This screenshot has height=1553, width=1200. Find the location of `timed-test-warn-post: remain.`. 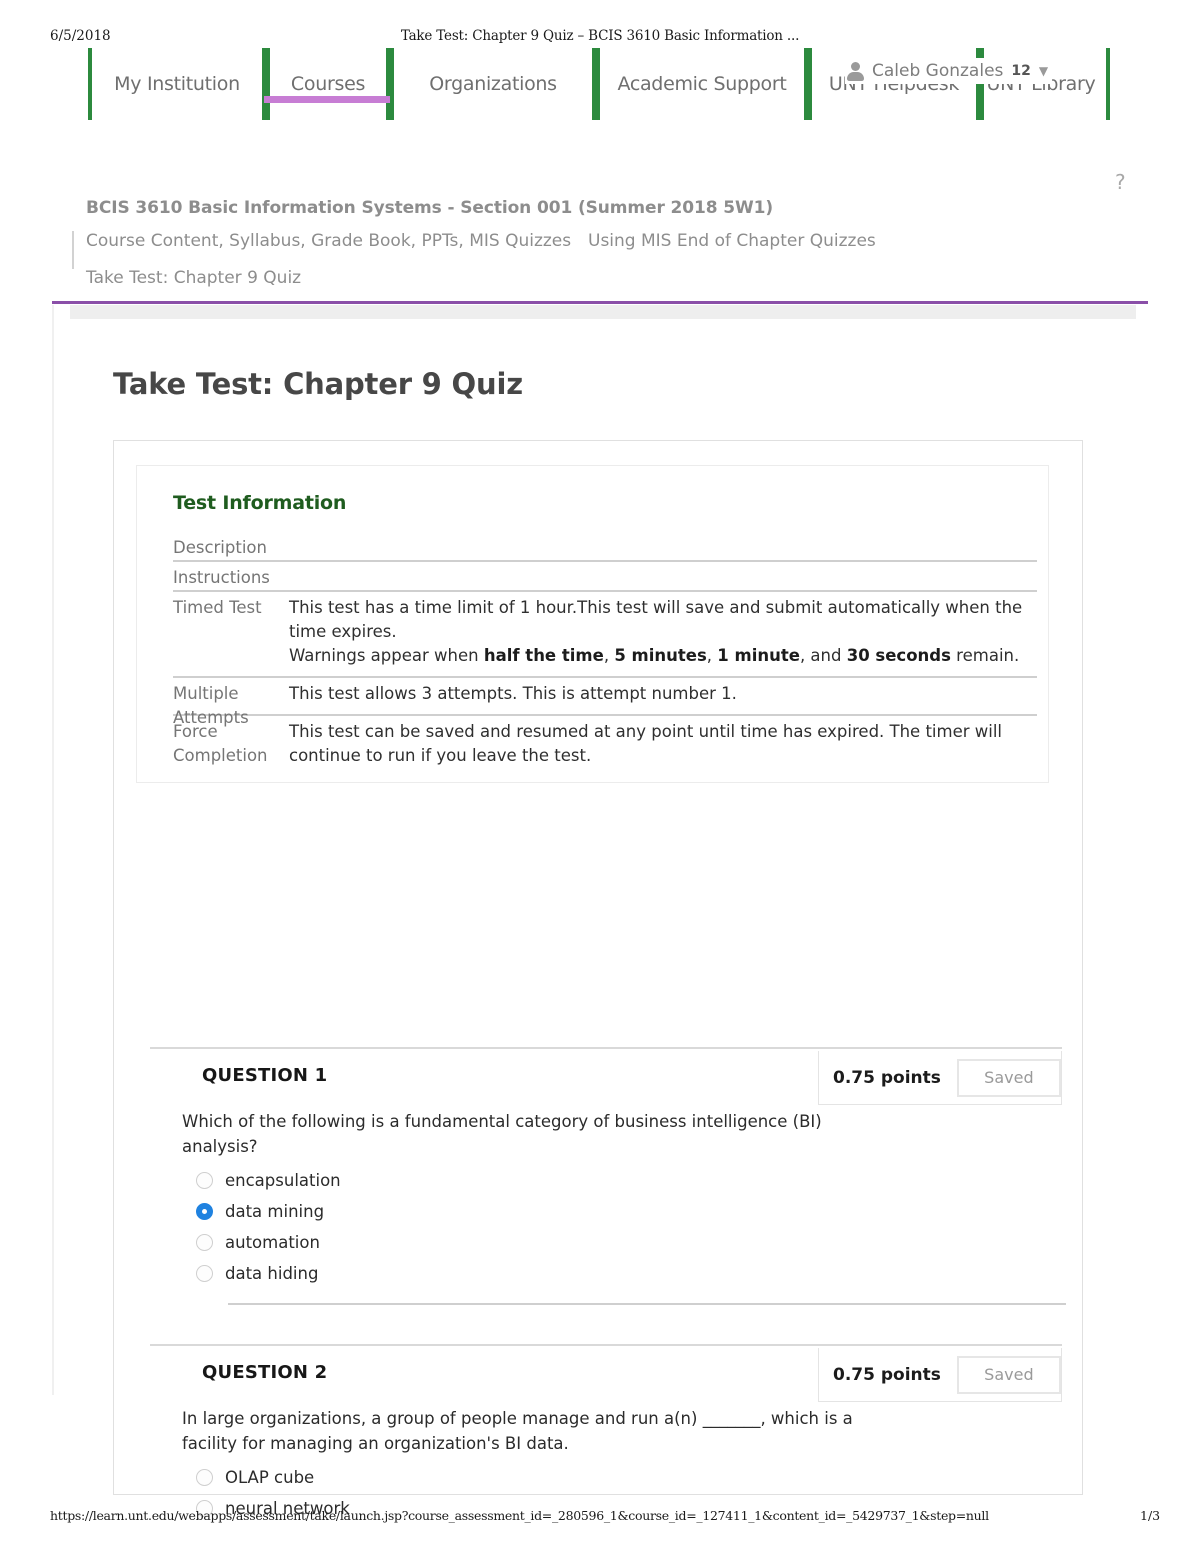

timed-test-warn-post: remain. is located at coordinates (985, 655).